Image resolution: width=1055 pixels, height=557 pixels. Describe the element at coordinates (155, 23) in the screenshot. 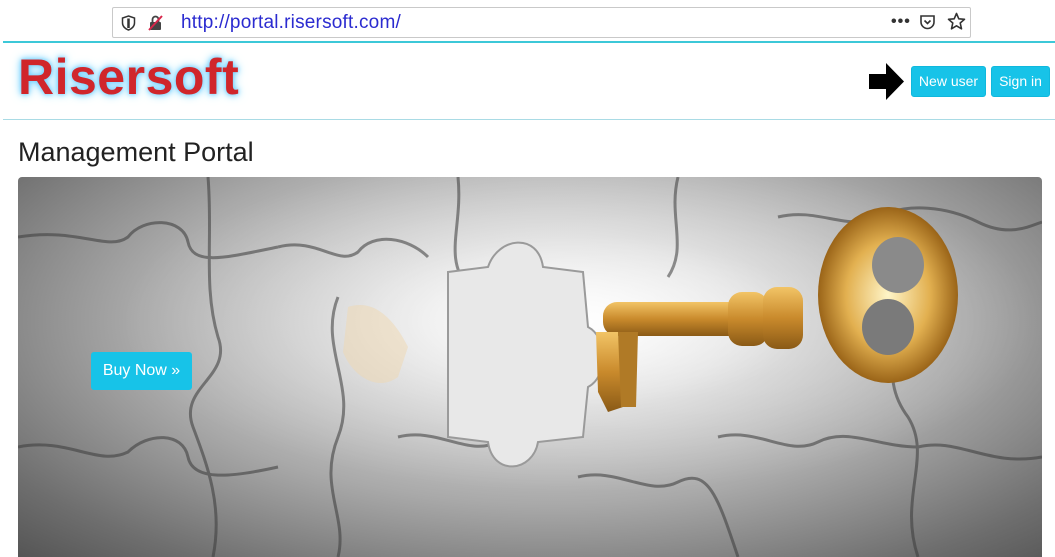

I see `insecure-lock-icon` at that location.